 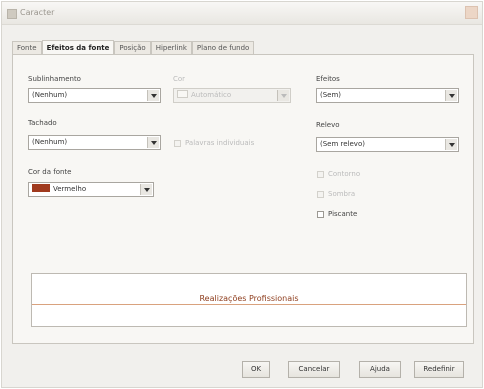 What do you see at coordinates (242, 13) in the screenshot?
I see `title-bar: Caracter` at bounding box center [242, 13].